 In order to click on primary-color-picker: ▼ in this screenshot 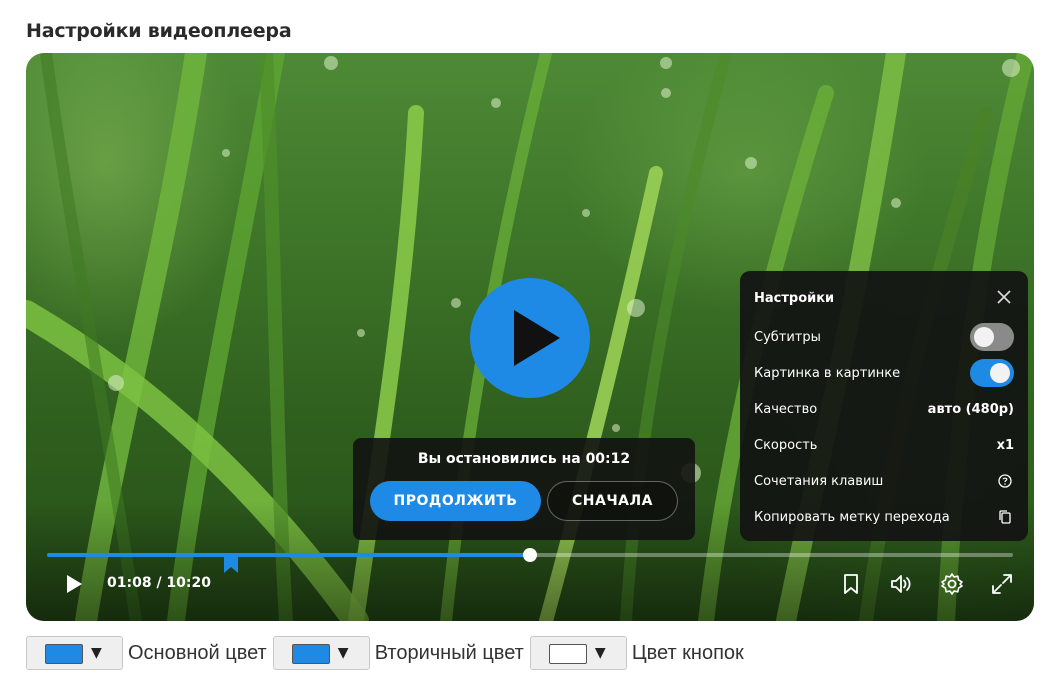, I will do `click(74, 653)`.